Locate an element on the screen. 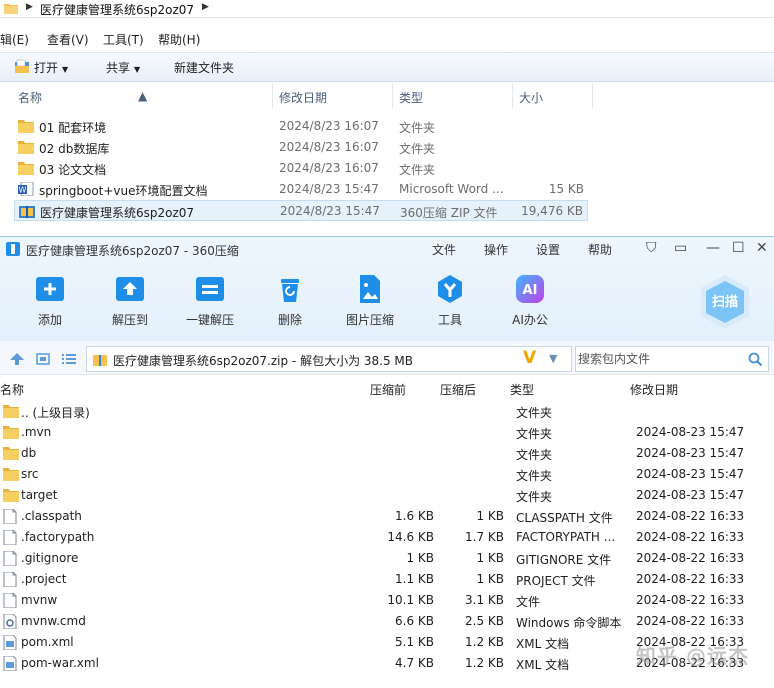 This screenshot has width=774, height=688. one-click-extract-button: 一键解压 is located at coordinates (210, 303).